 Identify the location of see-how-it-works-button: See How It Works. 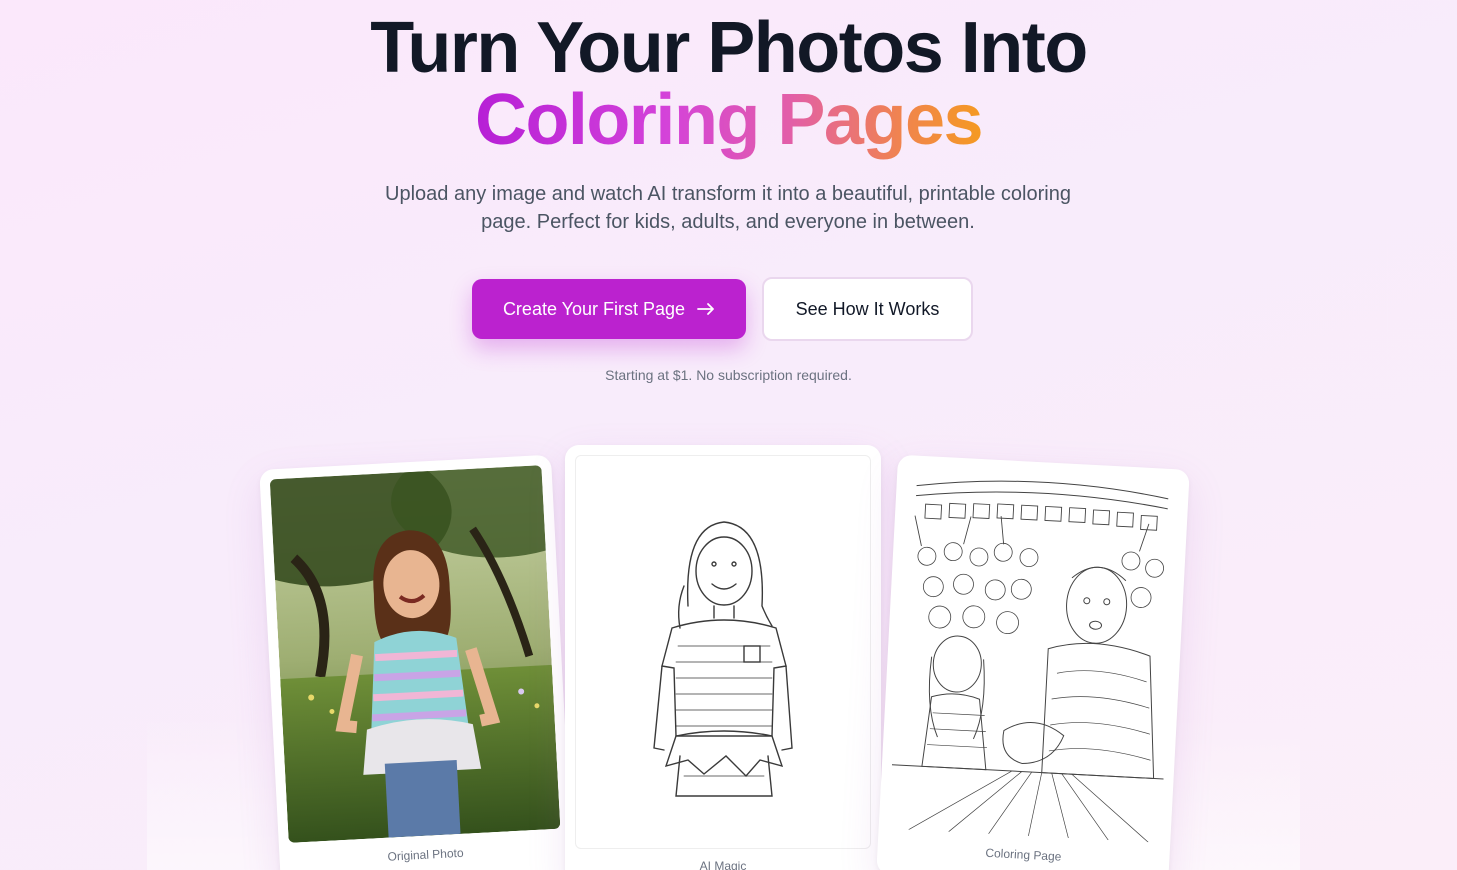
(867, 309).